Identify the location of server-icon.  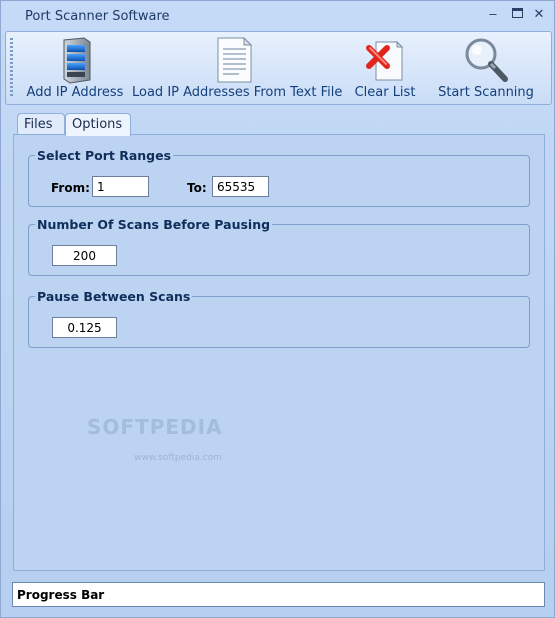
(77, 60).